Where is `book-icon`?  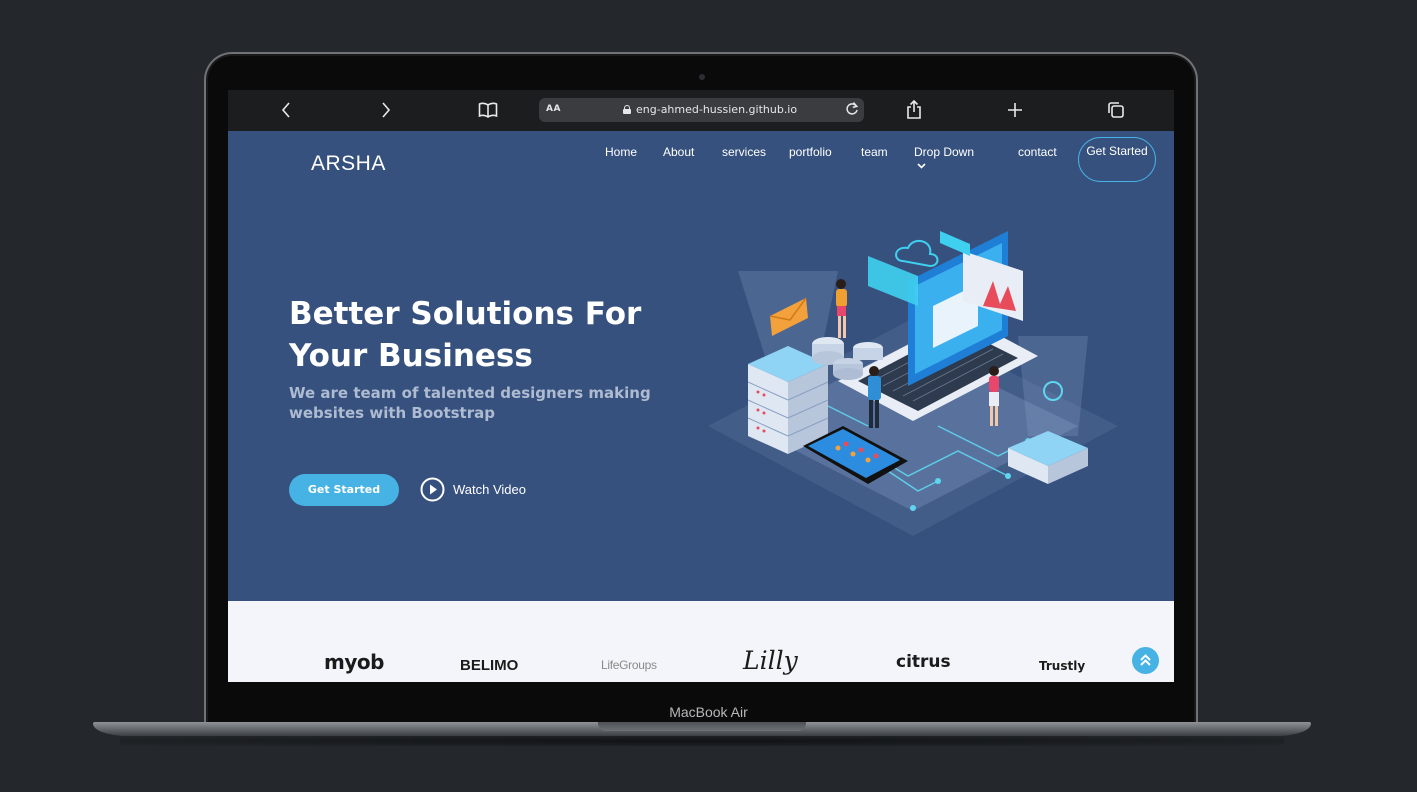 book-icon is located at coordinates (488, 110).